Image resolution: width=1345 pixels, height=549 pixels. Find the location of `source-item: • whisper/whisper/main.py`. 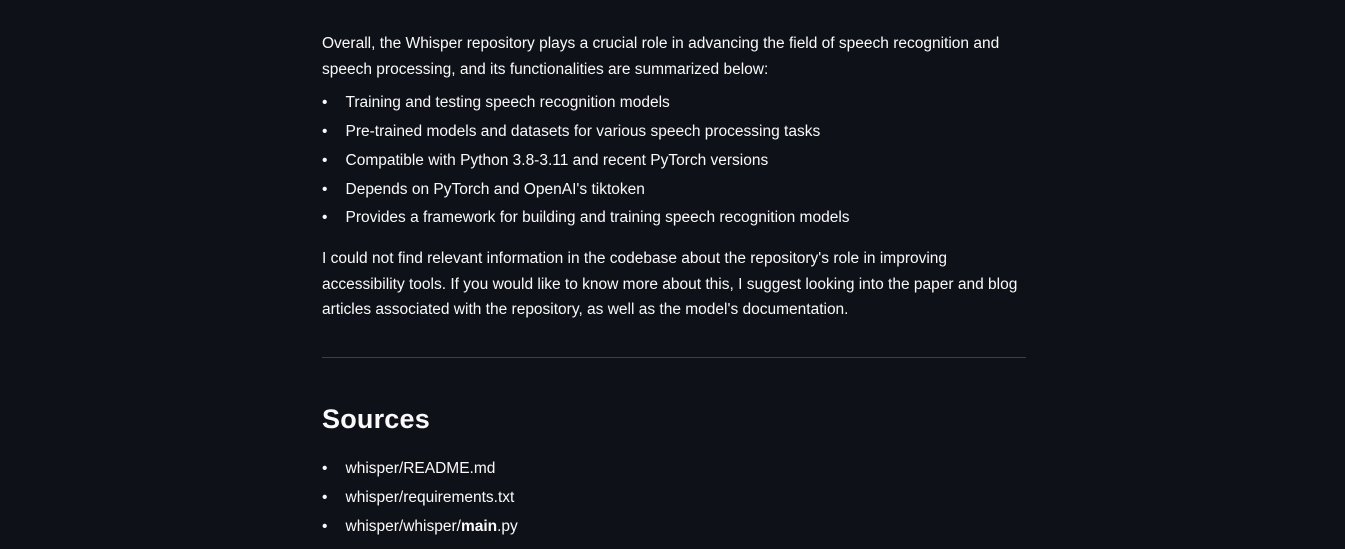

source-item: • whisper/whisper/main.py is located at coordinates (674, 527).